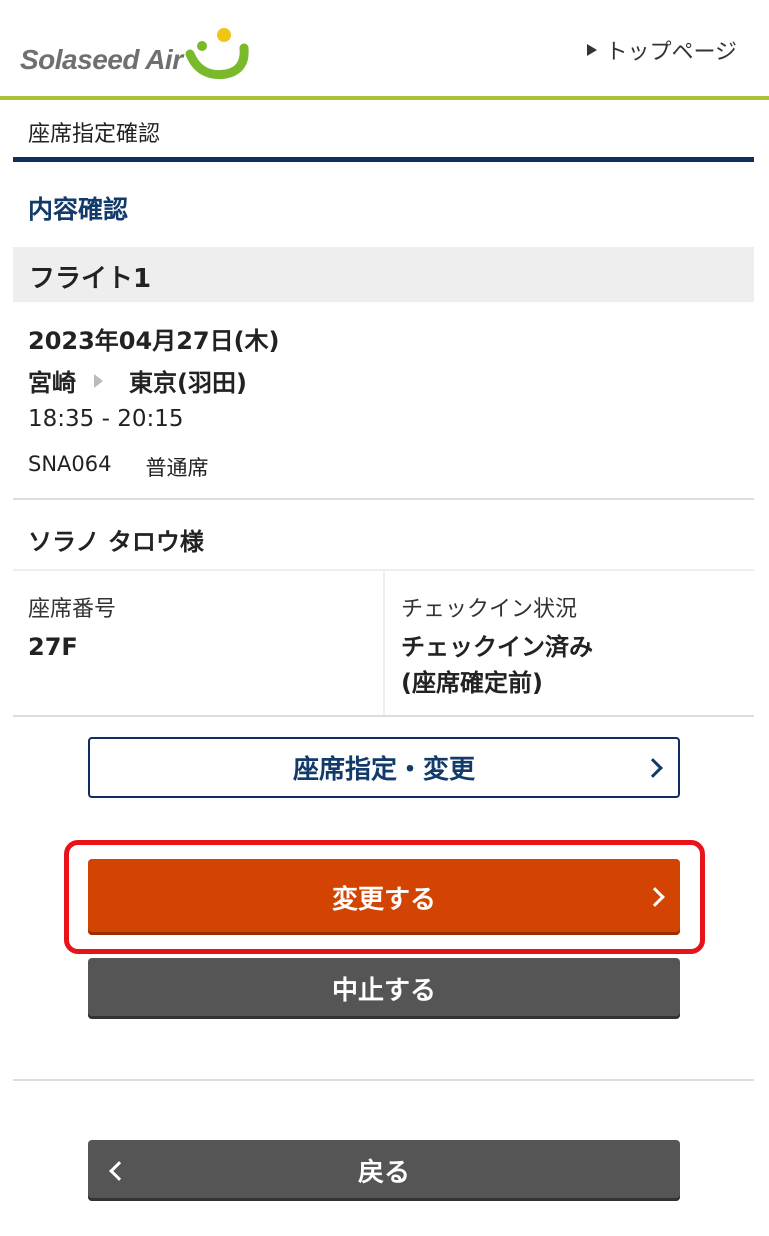  I want to click on smile-logo-icon, so click(217, 54).